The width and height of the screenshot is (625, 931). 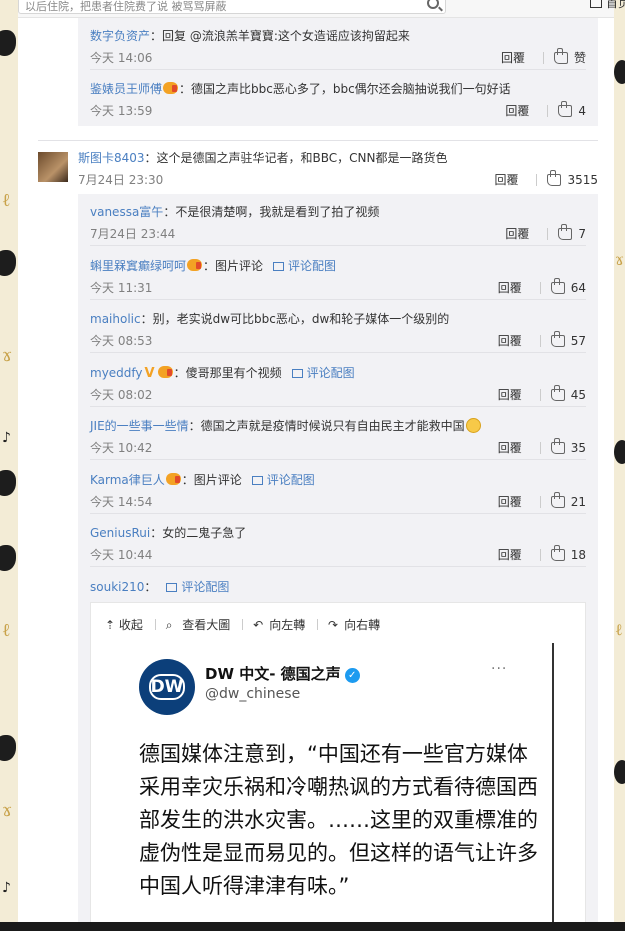 I want to click on like-count: 3515, so click(x=582, y=180).